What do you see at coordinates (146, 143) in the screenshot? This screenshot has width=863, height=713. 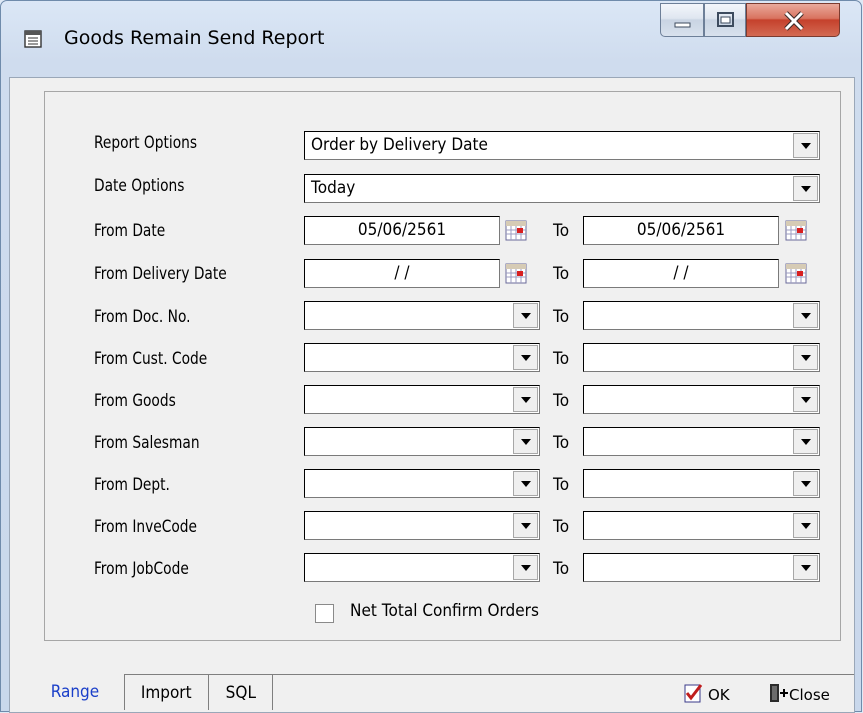 I see `report-options-label: Report Options` at bounding box center [146, 143].